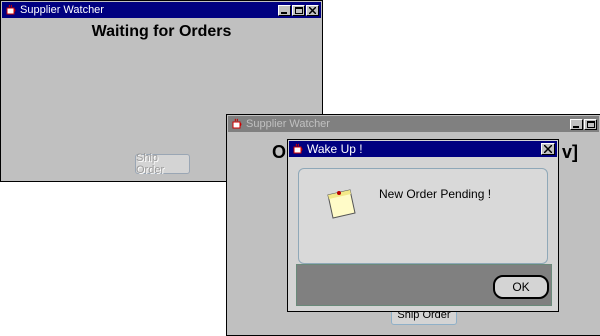 This screenshot has width=600, height=336. I want to click on dialog-message: New Order Pending !, so click(435, 194).